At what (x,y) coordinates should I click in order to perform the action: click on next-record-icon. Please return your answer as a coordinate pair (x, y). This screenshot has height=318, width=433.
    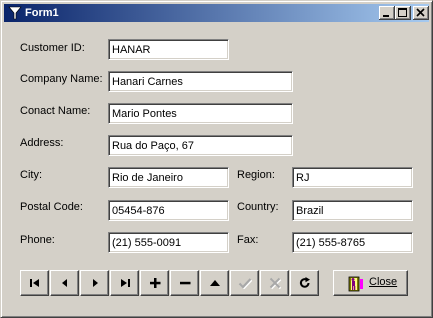
    Looking at the image, I should click on (95, 283).